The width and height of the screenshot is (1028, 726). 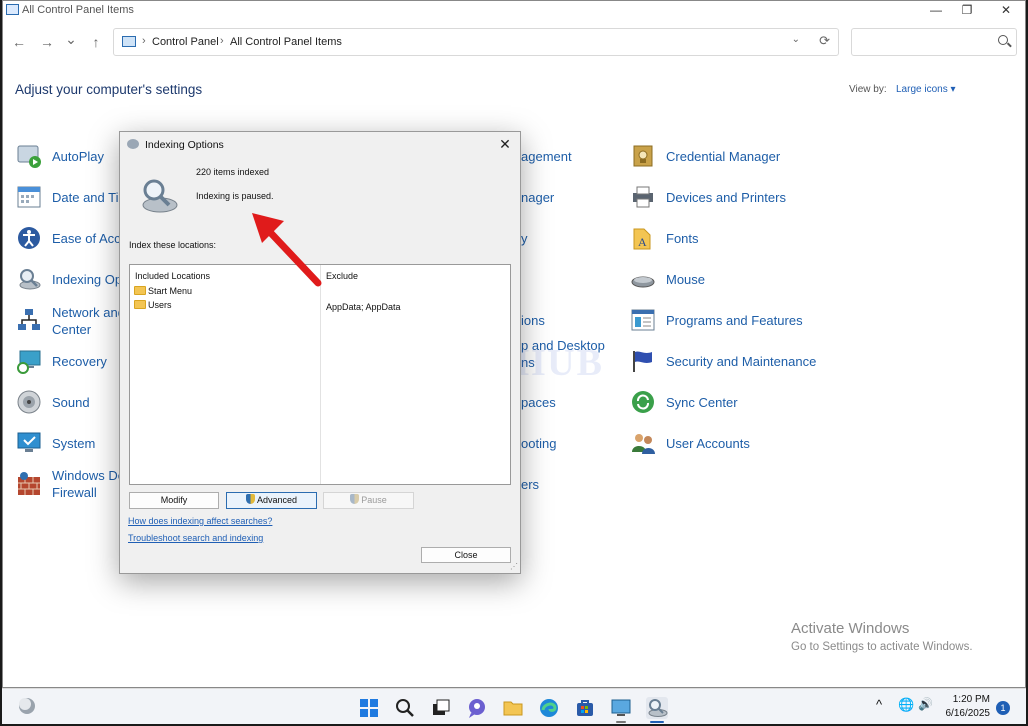 I want to click on weather-icon, so click(x=27, y=706).